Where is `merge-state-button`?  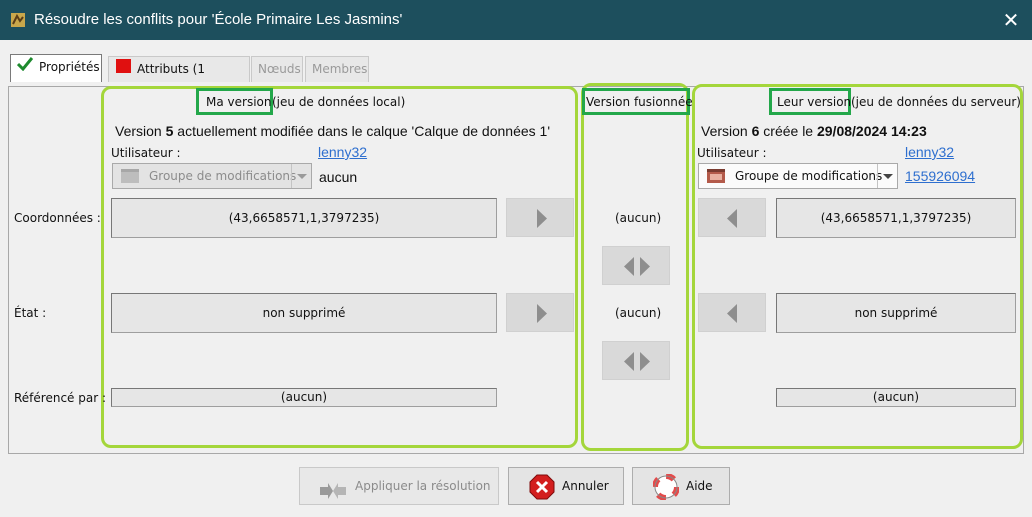
merge-state-button is located at coordinates (636, 360).